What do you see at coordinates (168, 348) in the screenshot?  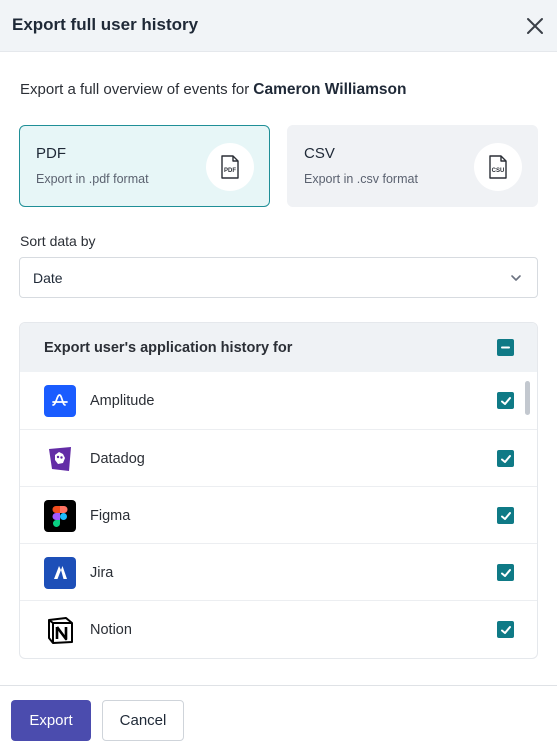 I see `app-history-header-label: Export user's application history for` at bounding box center [168, 348].